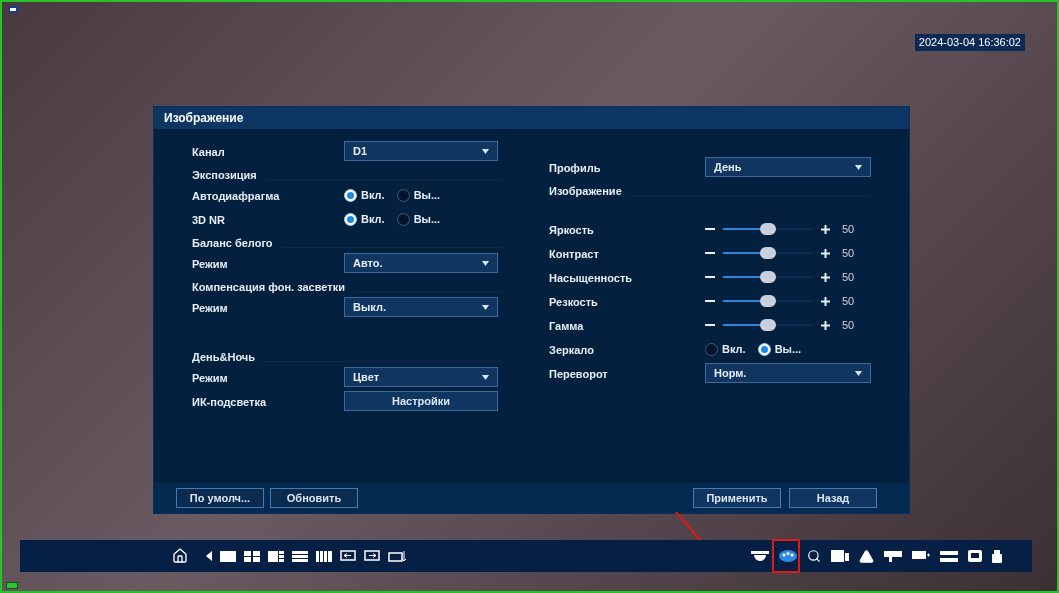 This screenshot has width=1059, height=593. I want to click on clock-text: 2024-03-04 16:36:02, so click(969, 42).